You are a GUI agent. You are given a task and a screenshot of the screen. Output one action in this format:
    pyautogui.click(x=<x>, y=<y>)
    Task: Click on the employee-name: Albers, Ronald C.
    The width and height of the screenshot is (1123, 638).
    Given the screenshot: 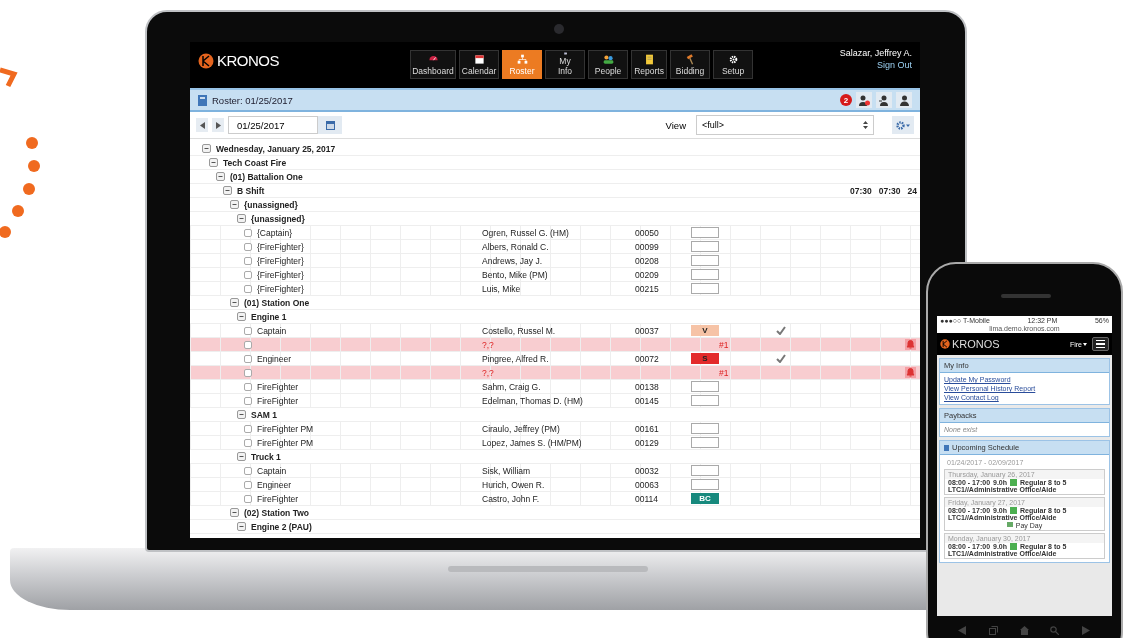 What is the action you would take?
    pyautogui.click(x=515, y=246)
    